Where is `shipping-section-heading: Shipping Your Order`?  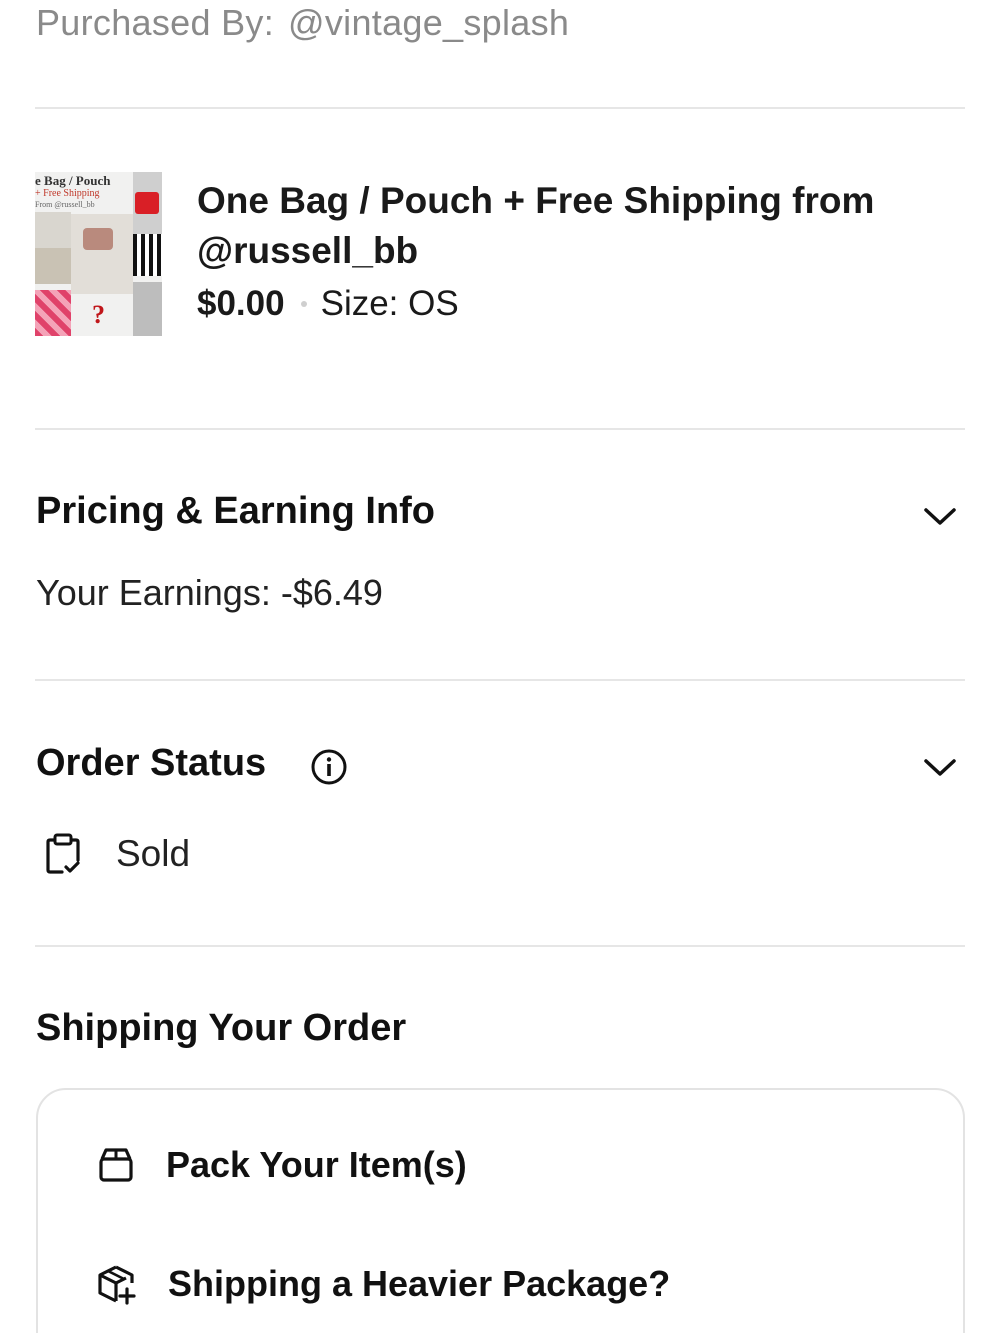 shipping-section-heading: Shipping Your Order is located at coordinates (221, 1028).